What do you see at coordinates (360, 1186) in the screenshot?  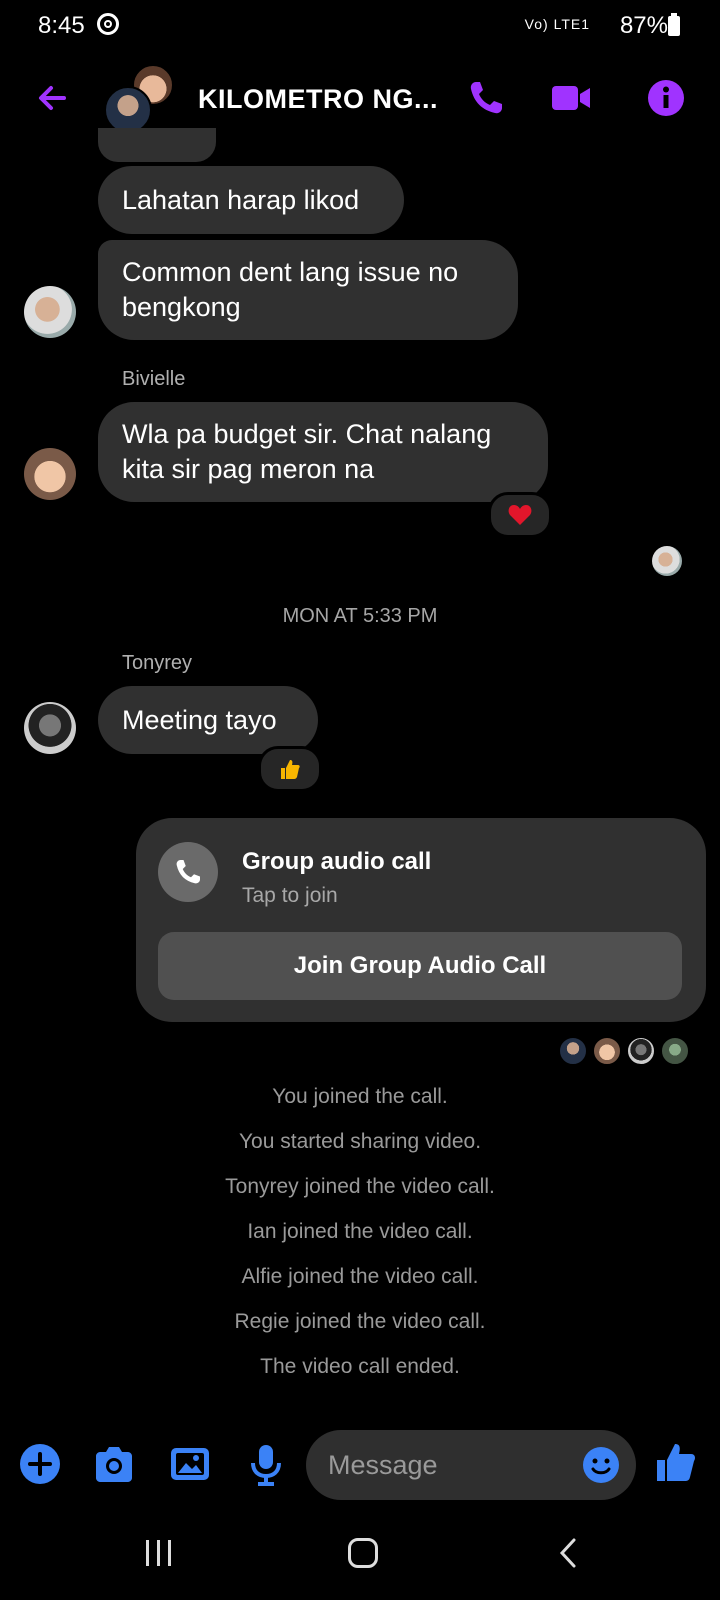 I see `system-message: Tonyrey joined the video call.` at bounding box center [360, 1186].